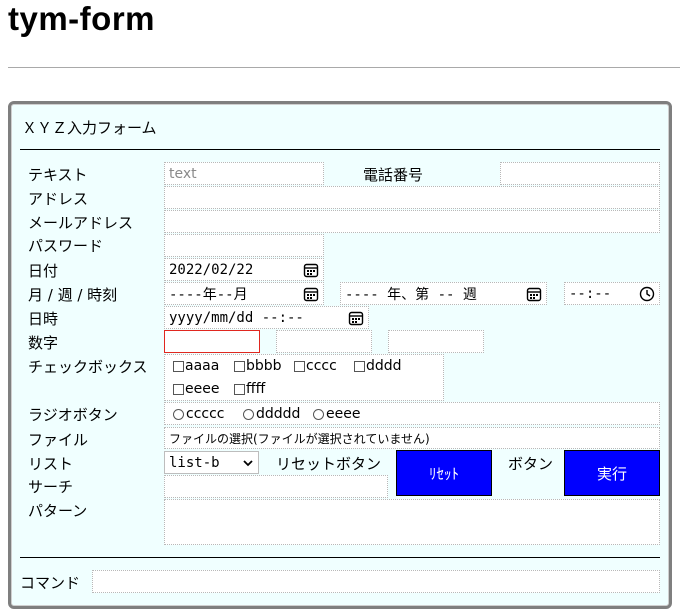 This screenshot has width=680, height=615. Describe the element at coordinates (276, 486) in the screenshot. I see `search-input` at that location.